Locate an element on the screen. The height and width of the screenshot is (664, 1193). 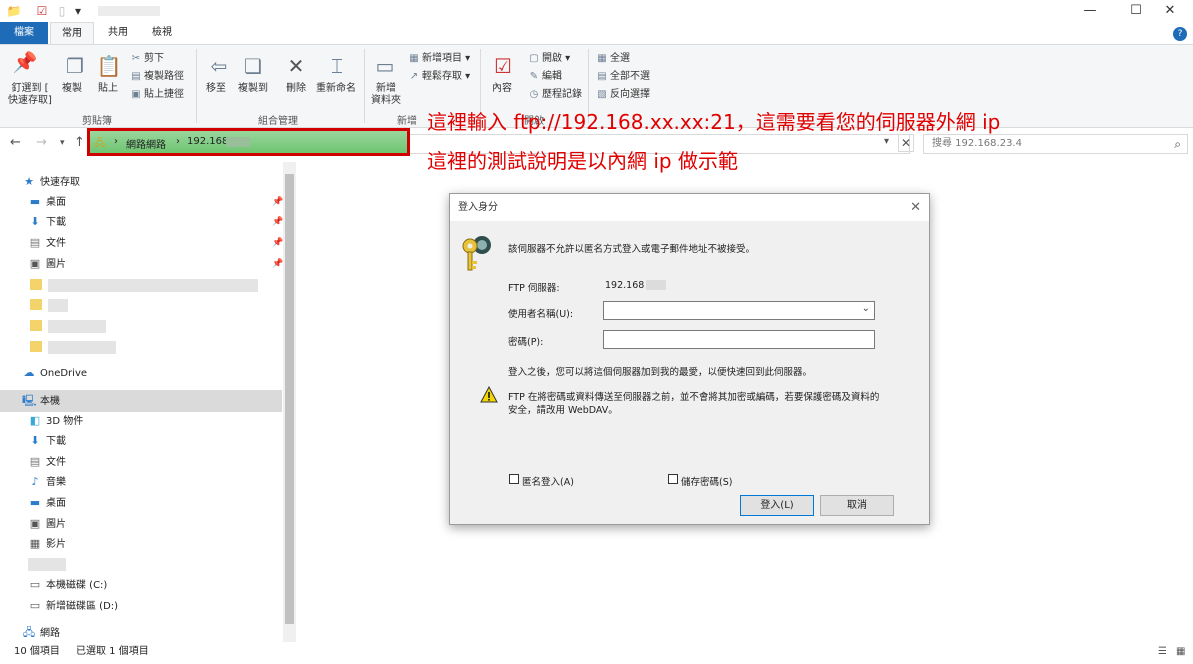
copy-button: 複製 is located at coordinates (72, 89).